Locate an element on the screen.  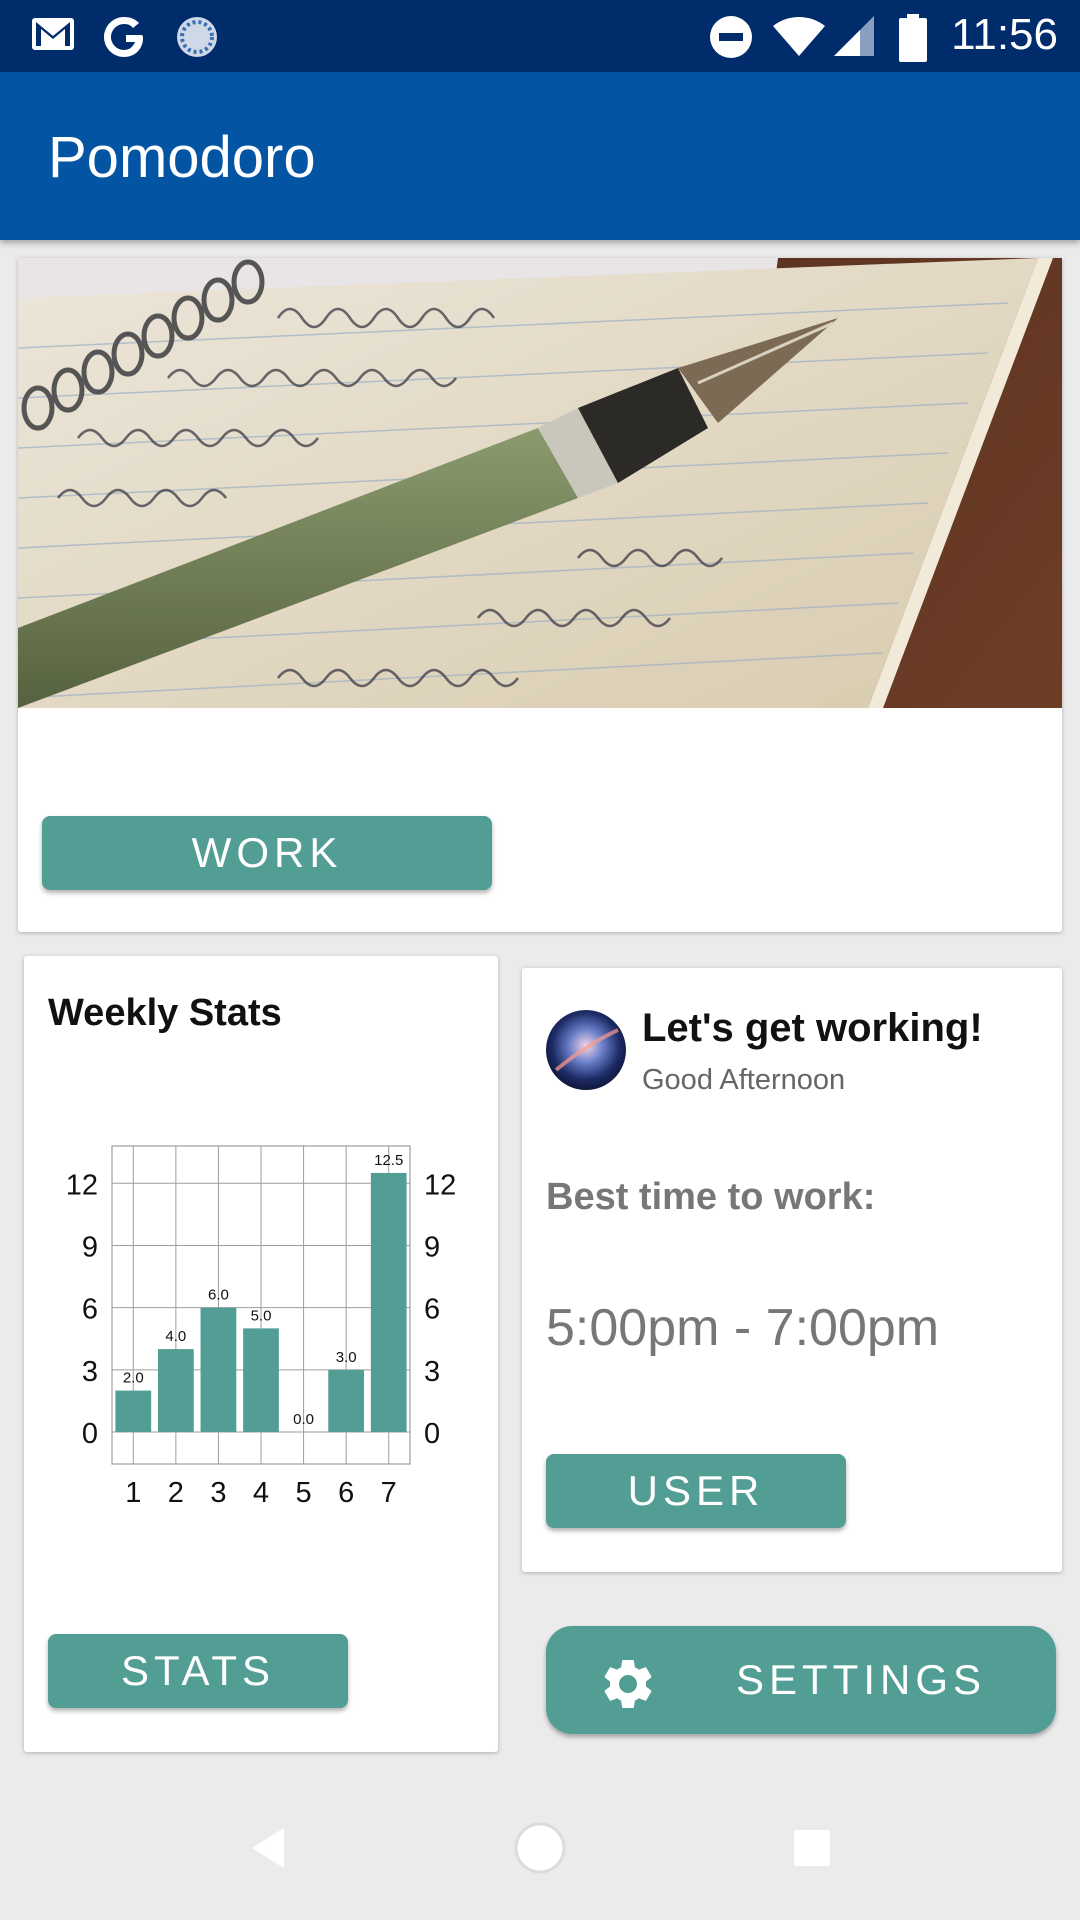
best-time-label: Best time to work: is located at coordinates (711, 1197).